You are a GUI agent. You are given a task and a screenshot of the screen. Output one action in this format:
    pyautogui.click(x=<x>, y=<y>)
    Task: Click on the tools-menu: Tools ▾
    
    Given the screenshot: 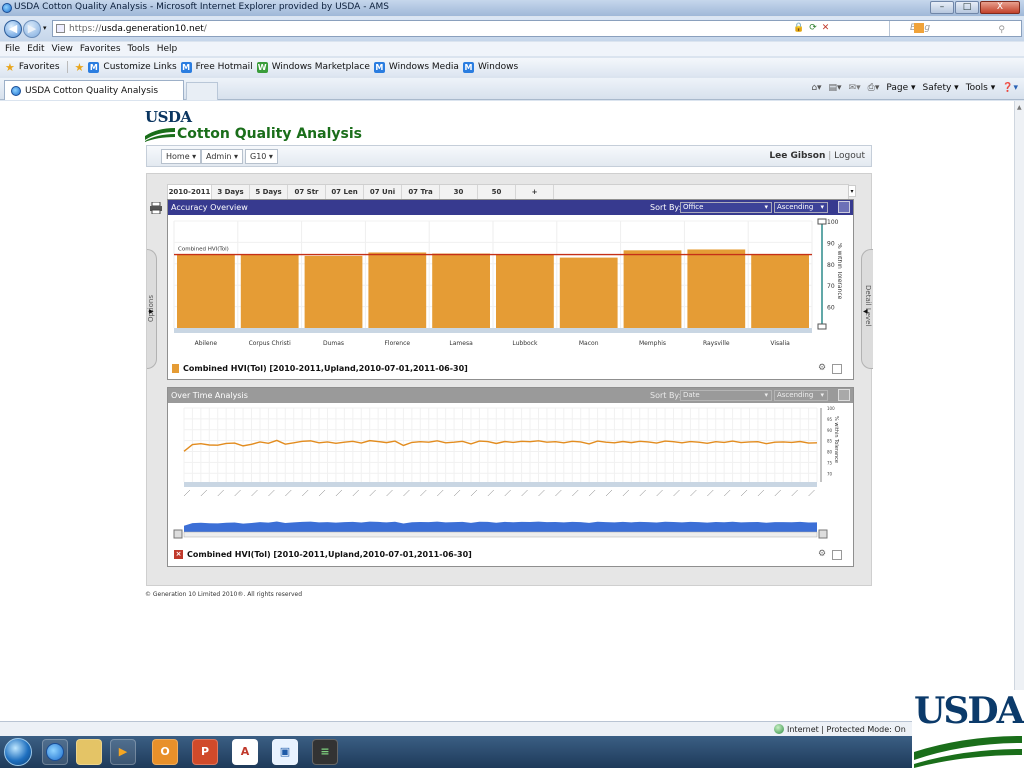 What is the action you would take?
    pyautogui.click(x=981, y=88)
    